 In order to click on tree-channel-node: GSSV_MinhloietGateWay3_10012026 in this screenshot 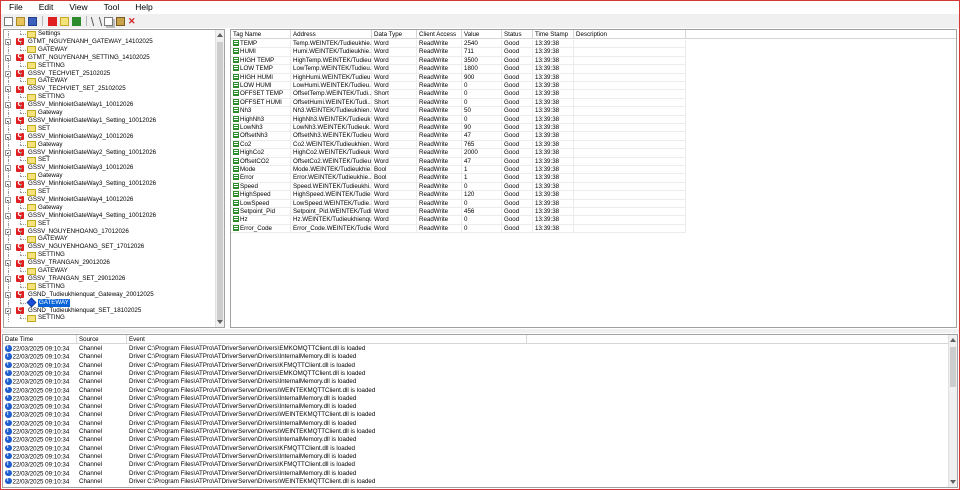, I will do `click(109, 166)`.